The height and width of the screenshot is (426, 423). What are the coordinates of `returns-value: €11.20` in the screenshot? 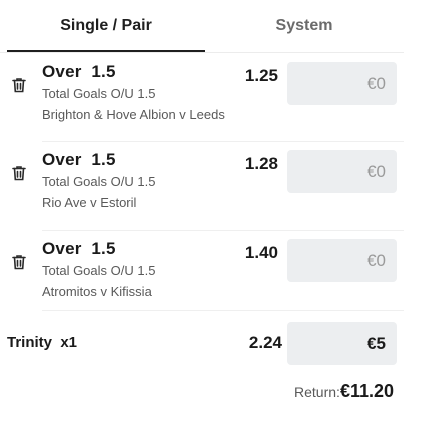 It's located at (366, 391).